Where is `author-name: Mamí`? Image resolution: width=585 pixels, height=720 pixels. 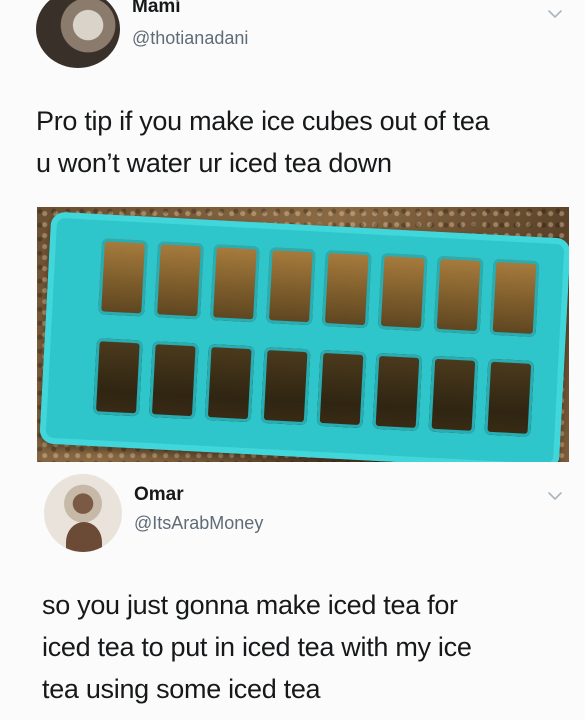
author-name: Mamí is located at coordinates (156, 9).